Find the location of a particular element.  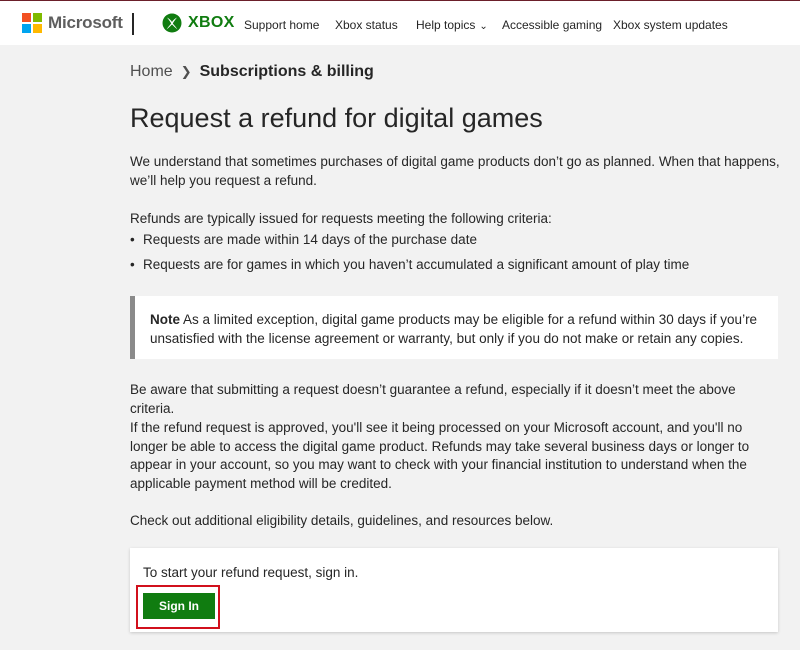

nav-xbox-status: Xbox status is located at coordinates (366, 25).